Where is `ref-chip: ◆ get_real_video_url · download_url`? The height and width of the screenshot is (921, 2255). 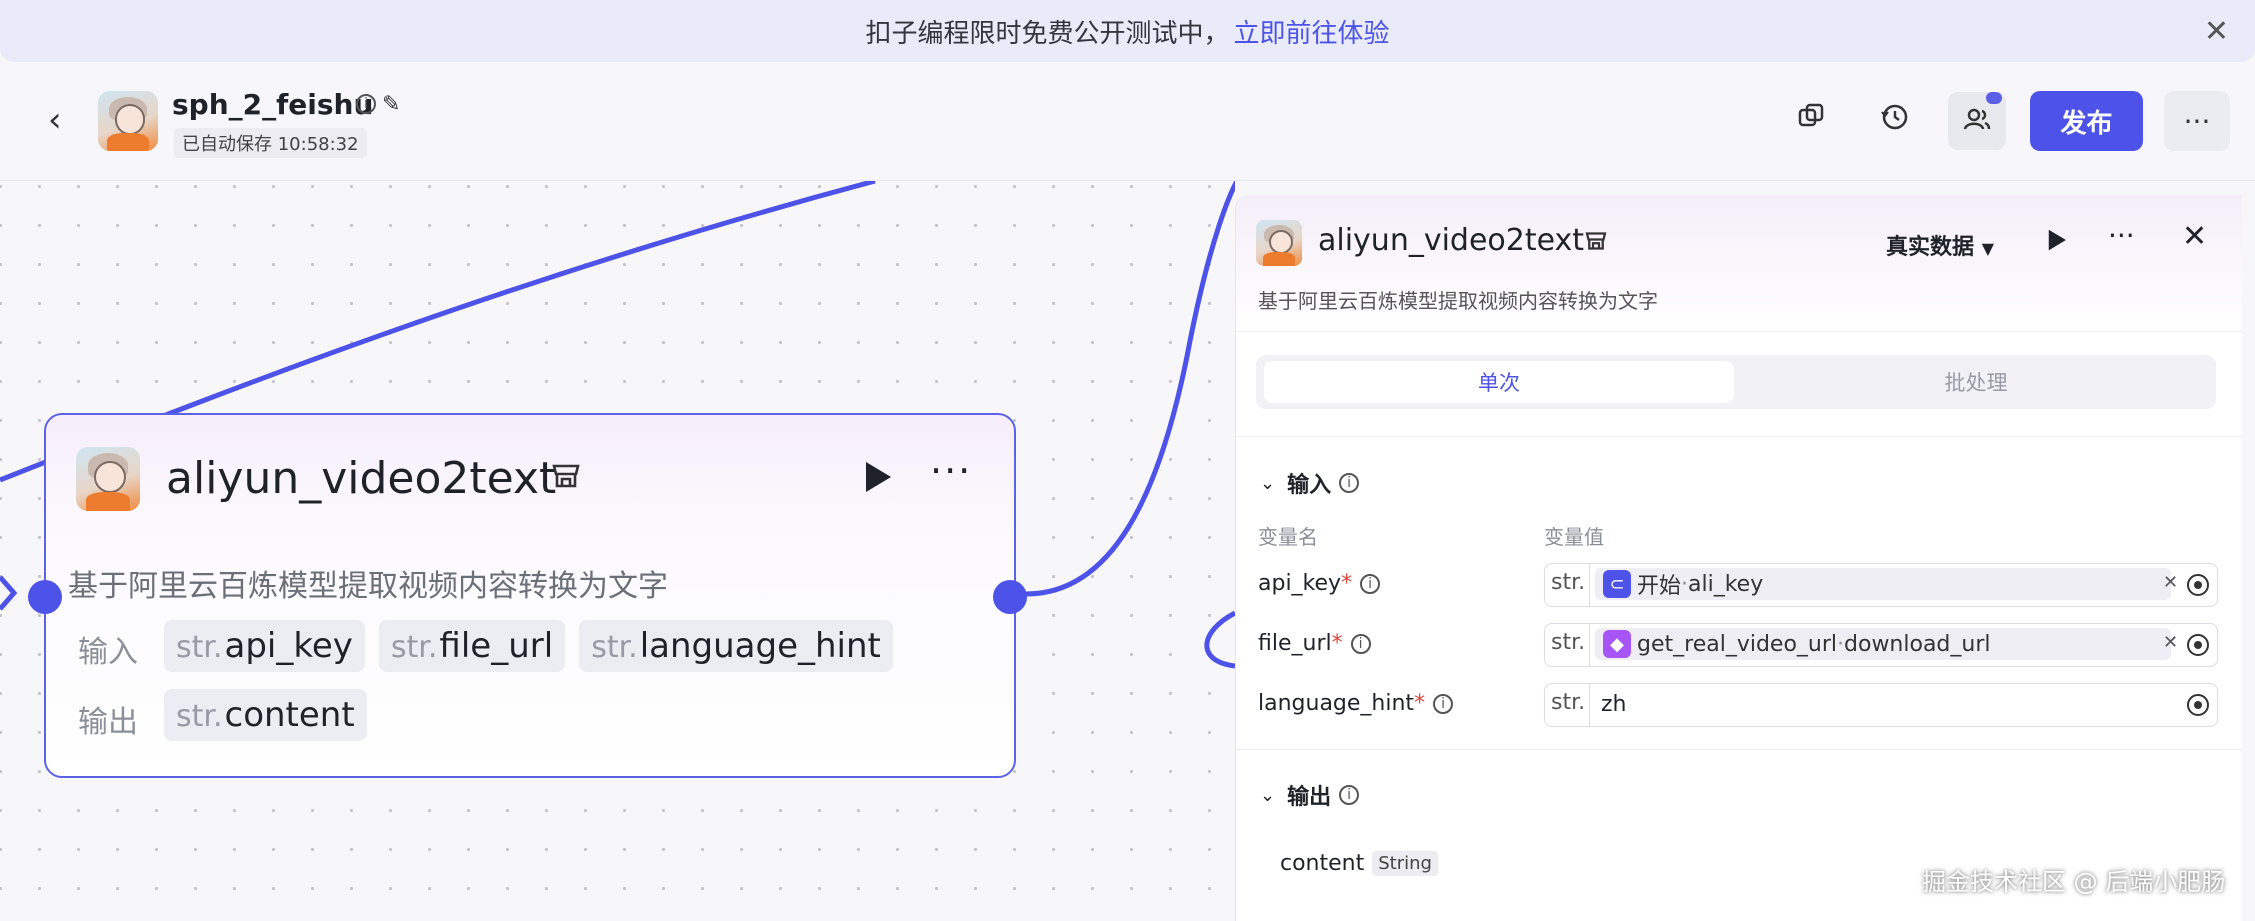 ref-chip: ◆ get_real_video_url · download_url is located at coordinates (1883, 644).